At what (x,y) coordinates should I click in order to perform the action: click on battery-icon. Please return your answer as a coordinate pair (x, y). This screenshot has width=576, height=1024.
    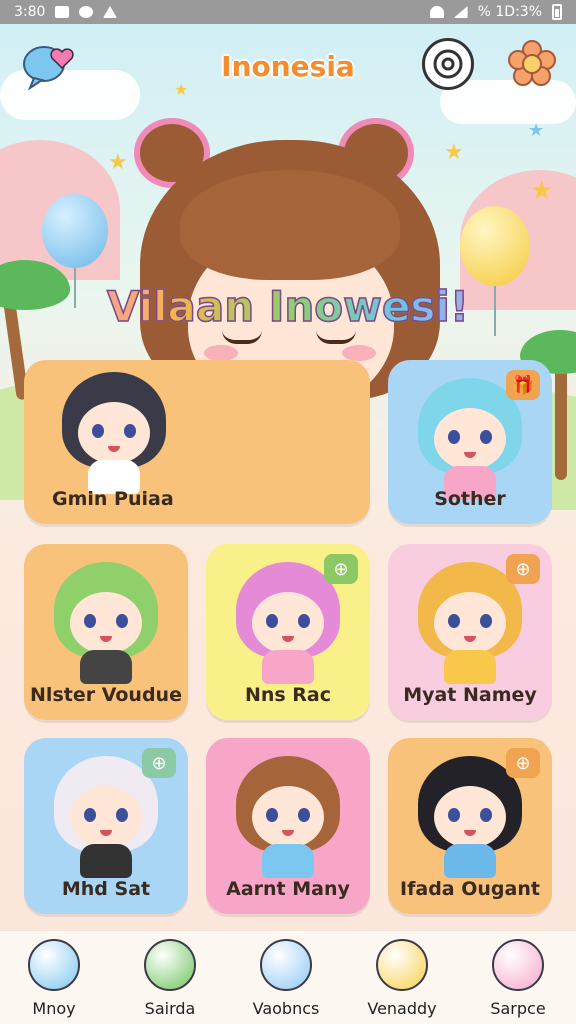
    Looking at the image, I should click on (557, 12).